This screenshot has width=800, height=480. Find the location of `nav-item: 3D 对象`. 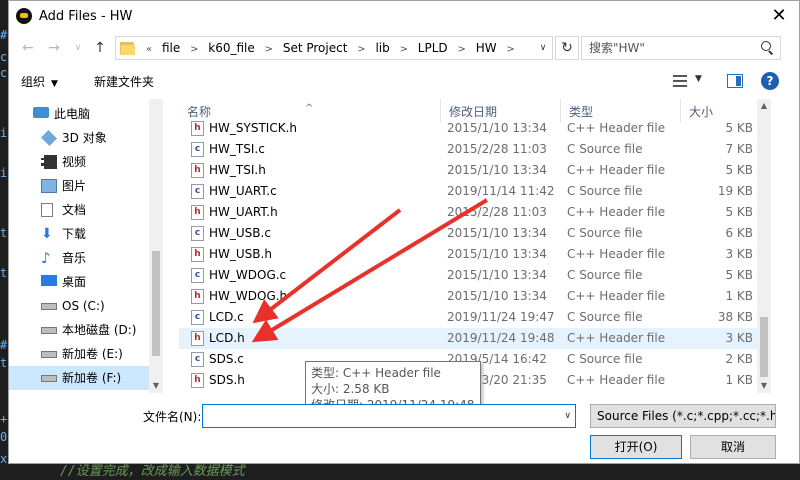

nav-item: 3D 对象 is located at coordinates (79, 138).